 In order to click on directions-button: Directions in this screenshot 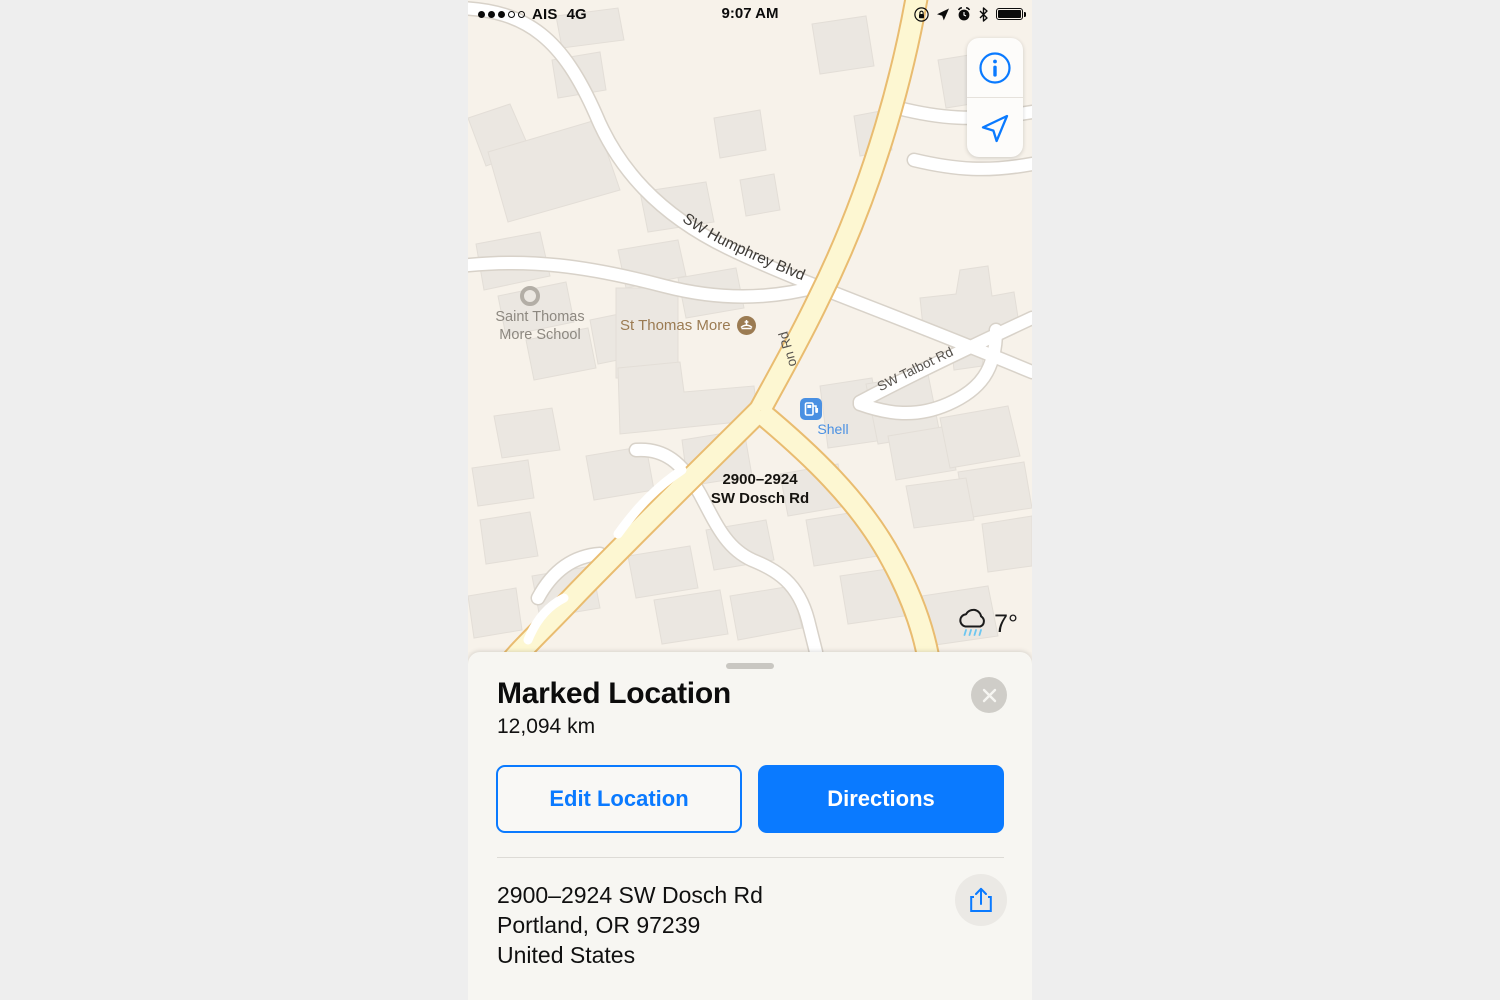, I will do `click(881, 799)`.